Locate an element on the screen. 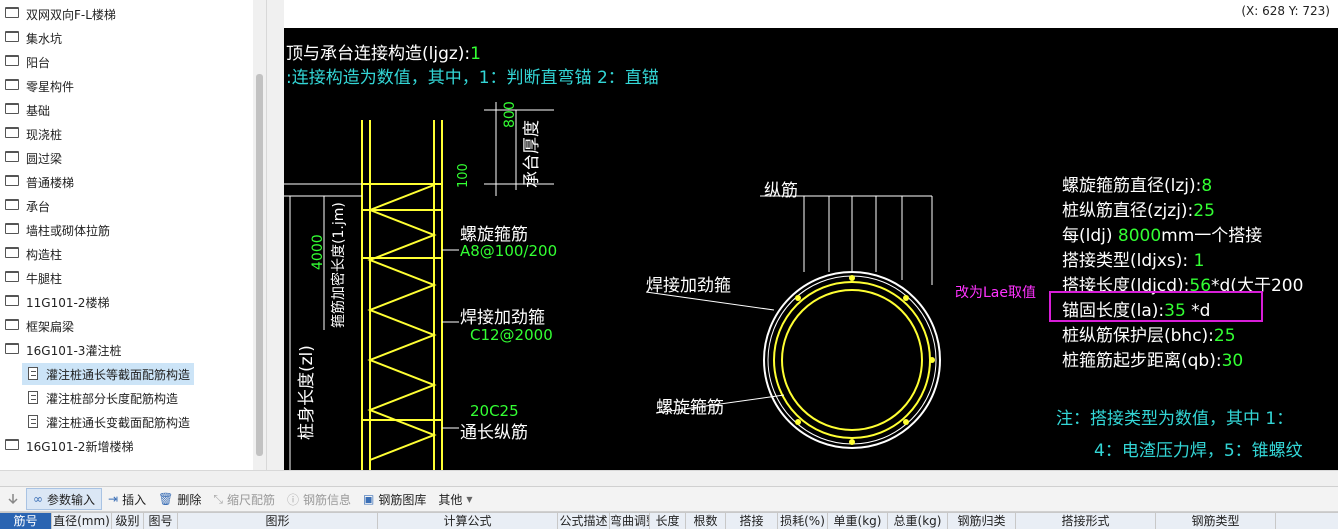  tree-item: 灌注桩通长等截面配筋构造 is located at coordinates (108, 374).